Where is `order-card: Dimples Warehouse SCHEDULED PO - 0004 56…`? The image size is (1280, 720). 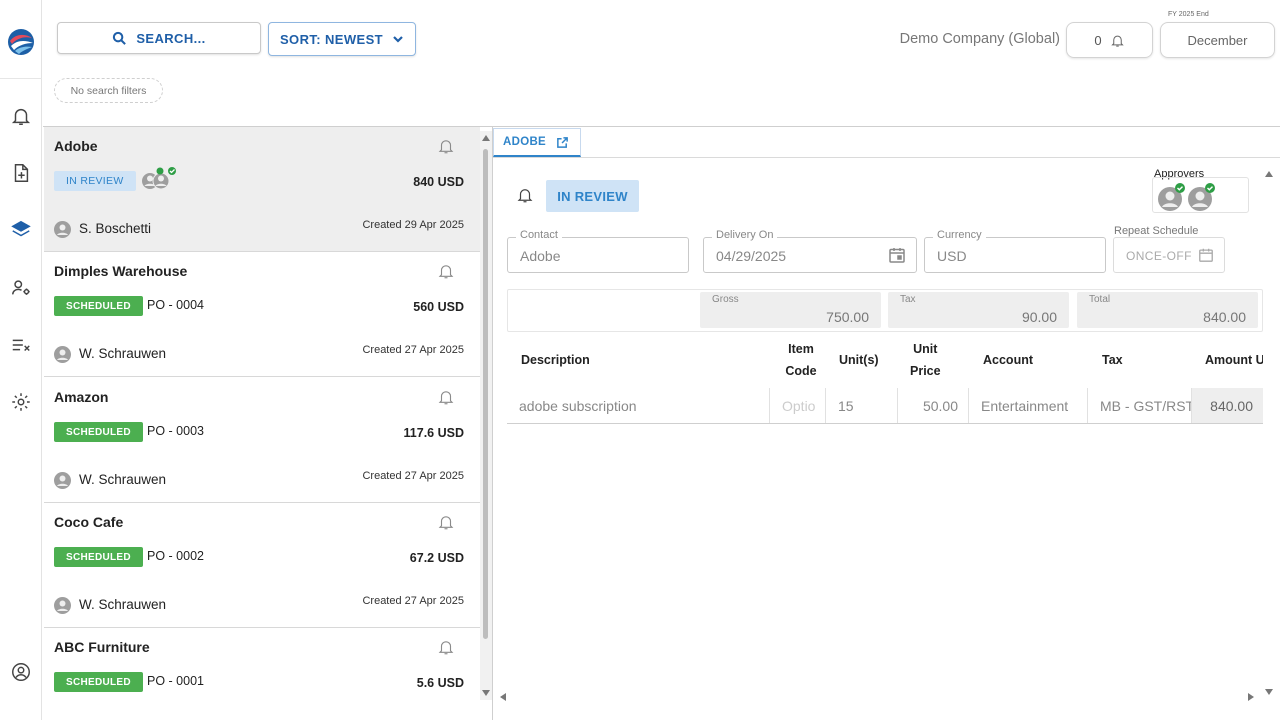 order-card: Dimples Warehouse SCHEDULED PO - 0004 56… is located at coordinates (262, 314).